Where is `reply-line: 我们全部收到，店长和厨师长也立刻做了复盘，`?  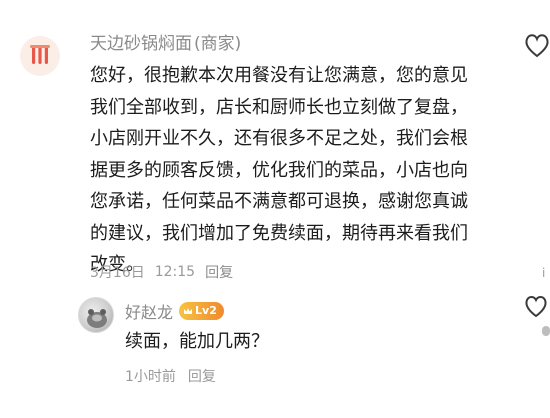 reply-line: 我们全部收到，店长和厨师长也立刻做了复盘， is located at coordinates (279, 107).